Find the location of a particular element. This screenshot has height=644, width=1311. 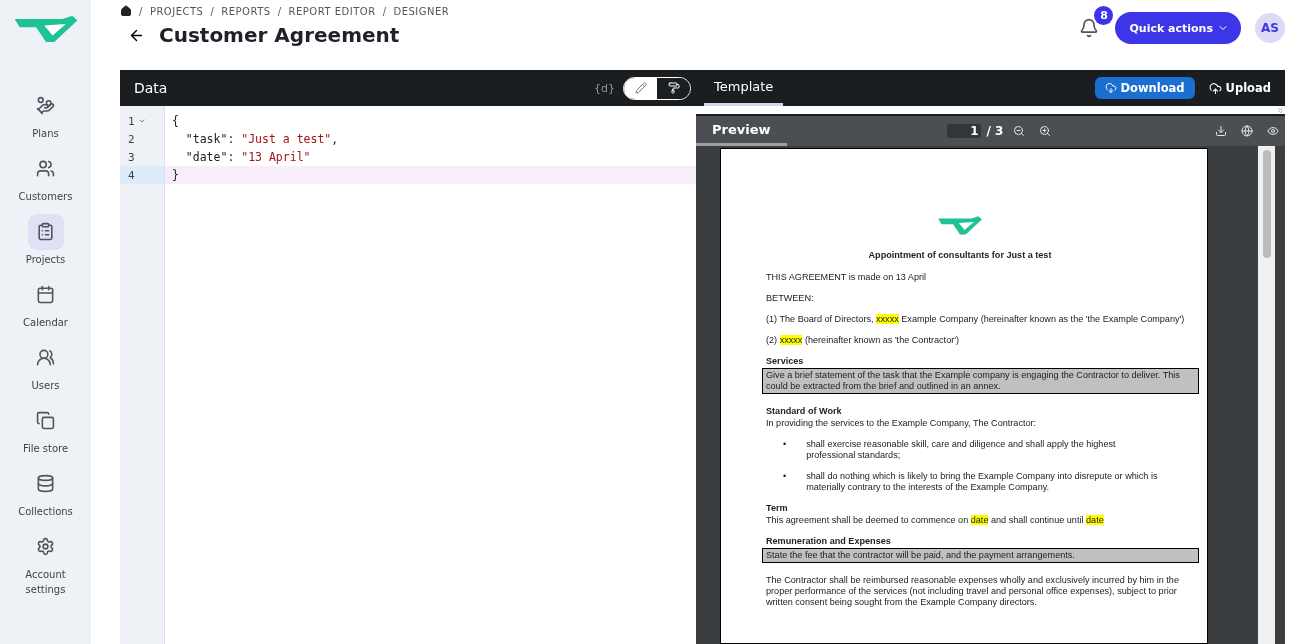

sidebar-item: File store is located at coordinates (45, 429).